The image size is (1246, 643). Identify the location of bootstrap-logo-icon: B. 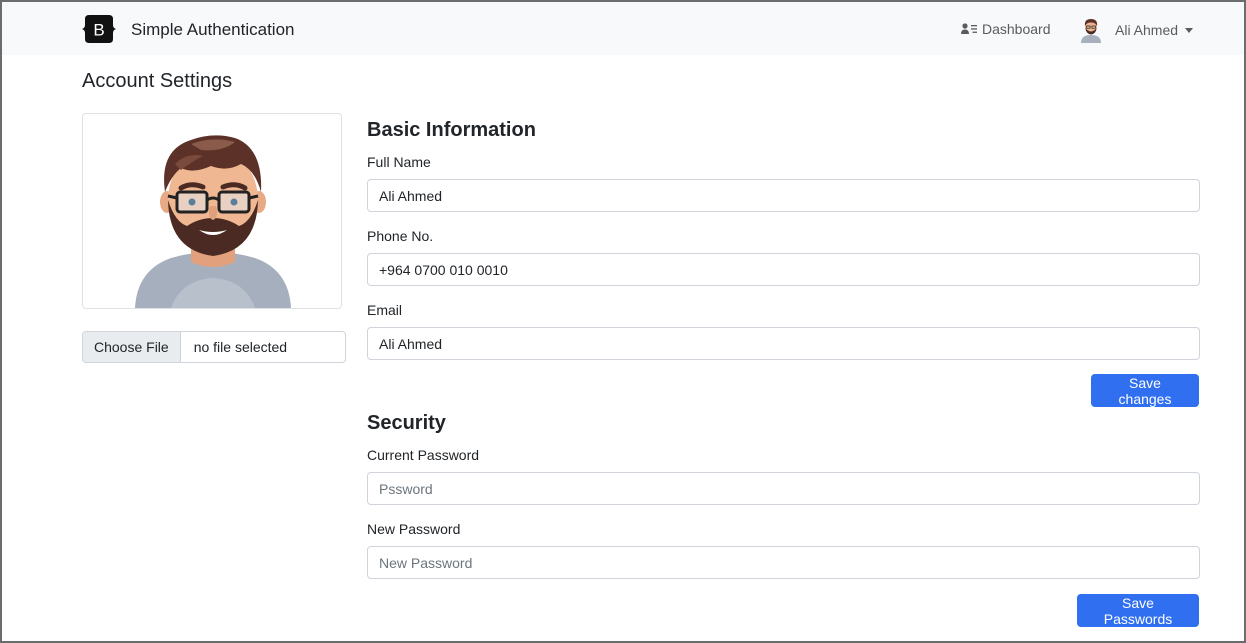
(99, 29).